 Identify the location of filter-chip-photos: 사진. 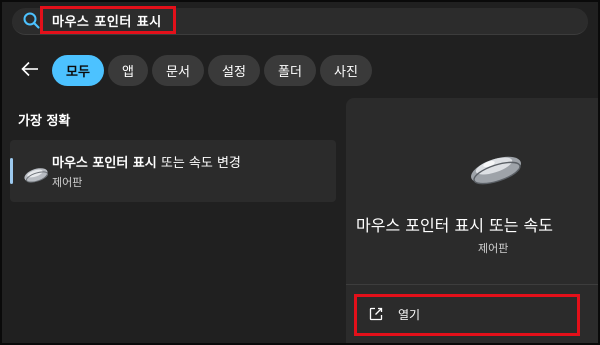
(346, 70).